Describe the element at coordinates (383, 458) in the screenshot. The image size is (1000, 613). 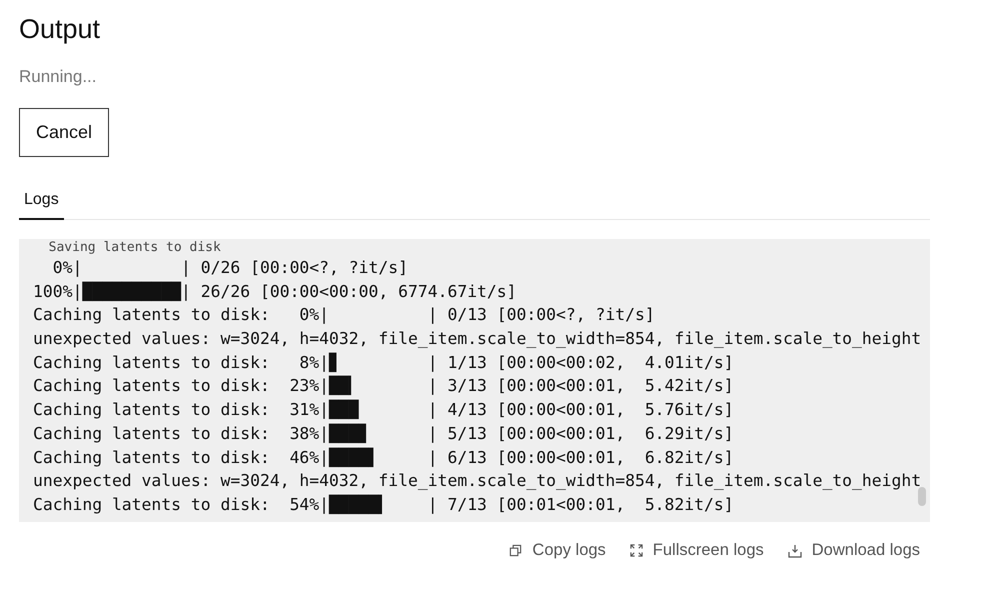
I see `log-line: Caching latents to disk: 46%|████▌ | 6/13 [00:00<00:01, 6.82it/s]` at that location.